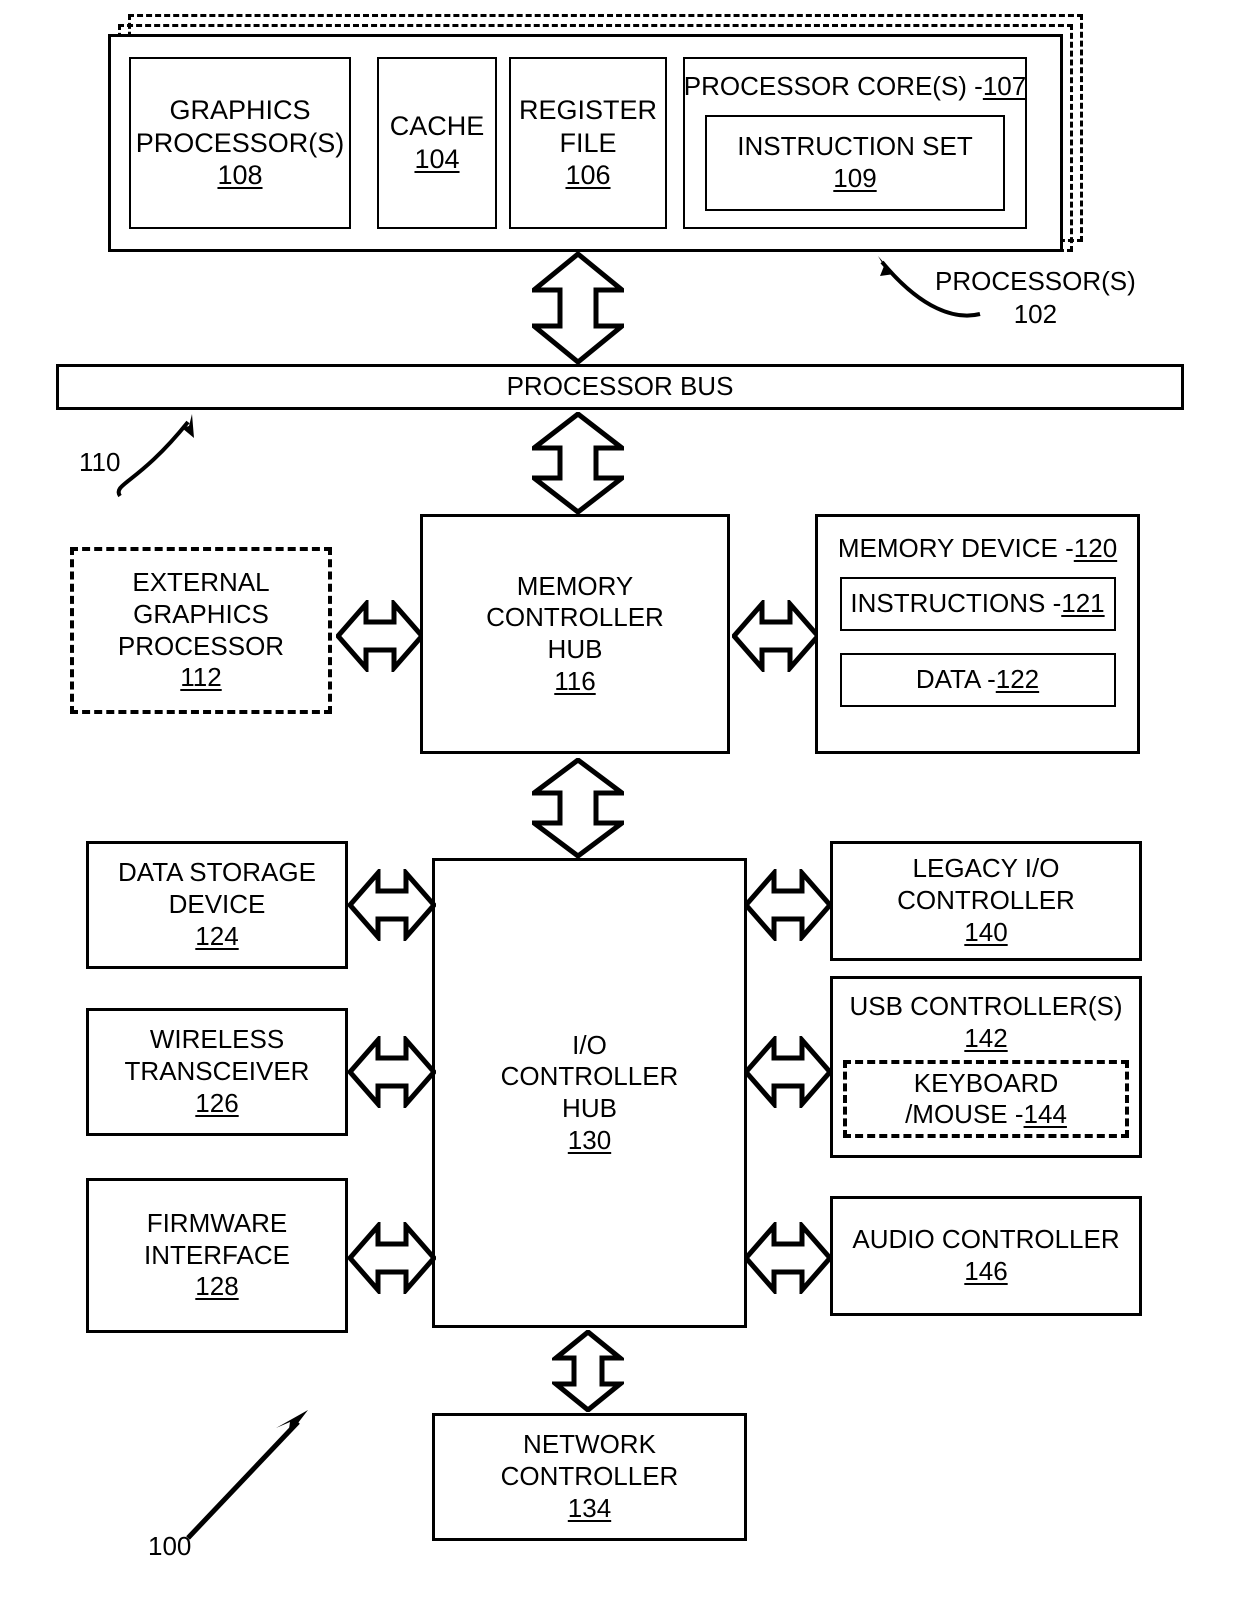 Image resolution: width=1240 pixels, height=1607 pixels. I want to click on figure-callout-ref: 100, so click(169, 1546).